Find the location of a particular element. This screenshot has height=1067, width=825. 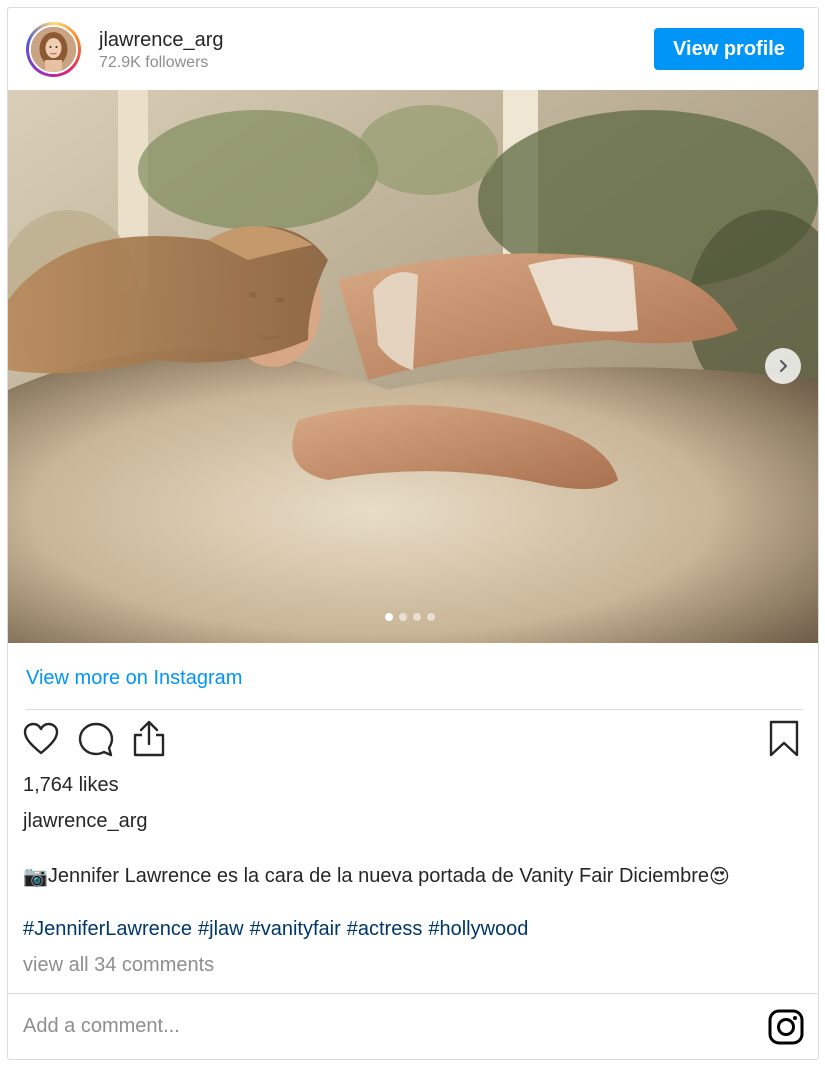

comment-icon is located at coordinates (96, 742).